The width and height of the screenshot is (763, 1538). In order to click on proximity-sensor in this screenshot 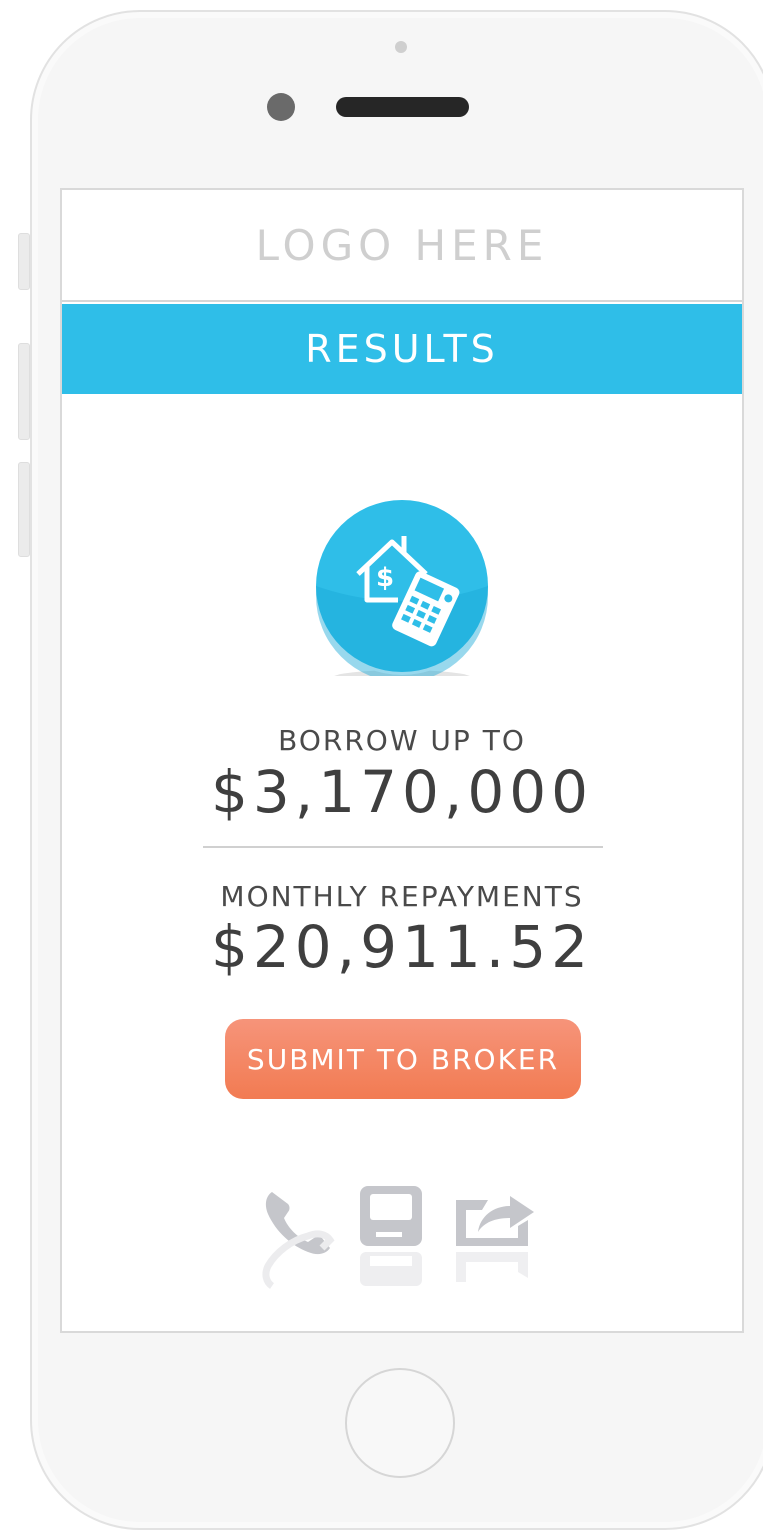, I will do `click(401, 47)`.